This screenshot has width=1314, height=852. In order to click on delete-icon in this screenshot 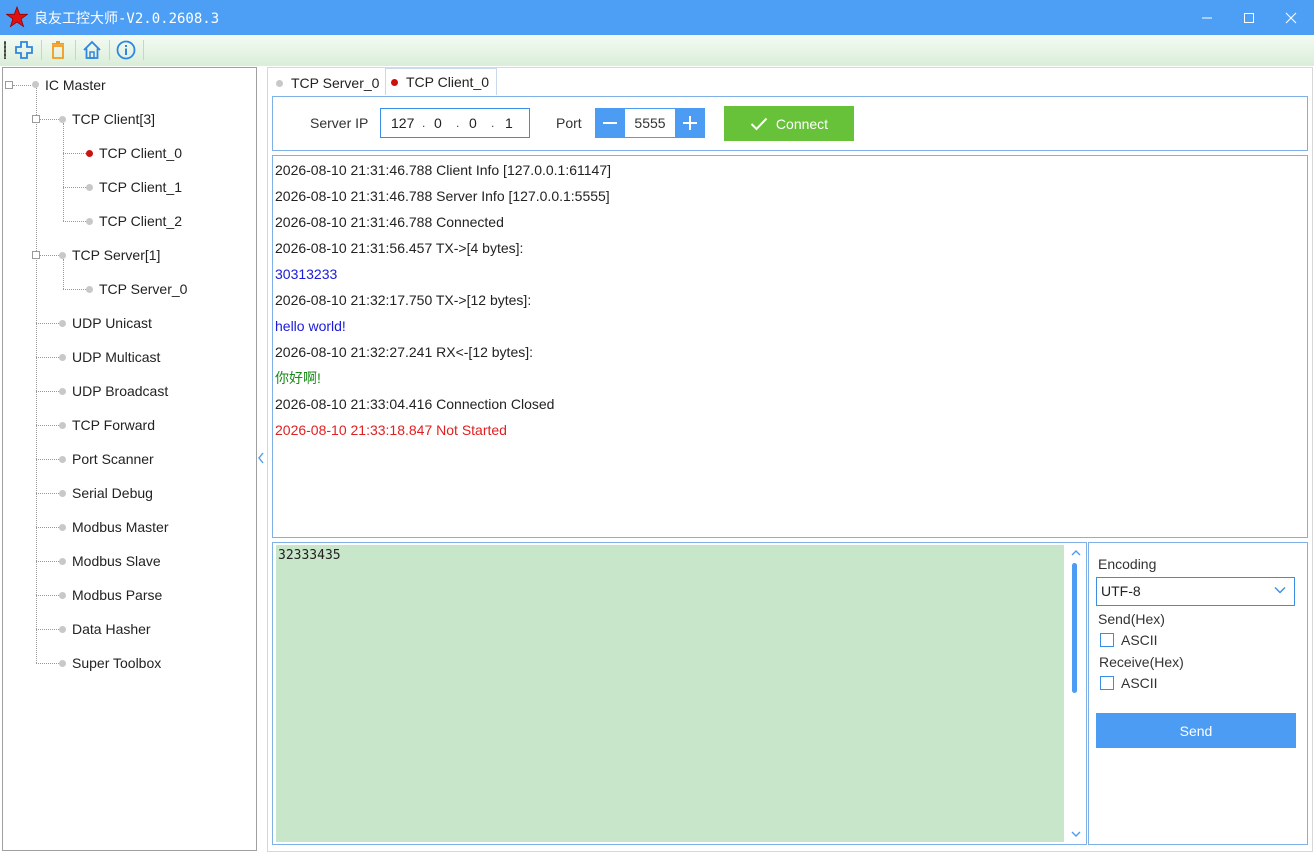, I will do `click(58, 50)`.